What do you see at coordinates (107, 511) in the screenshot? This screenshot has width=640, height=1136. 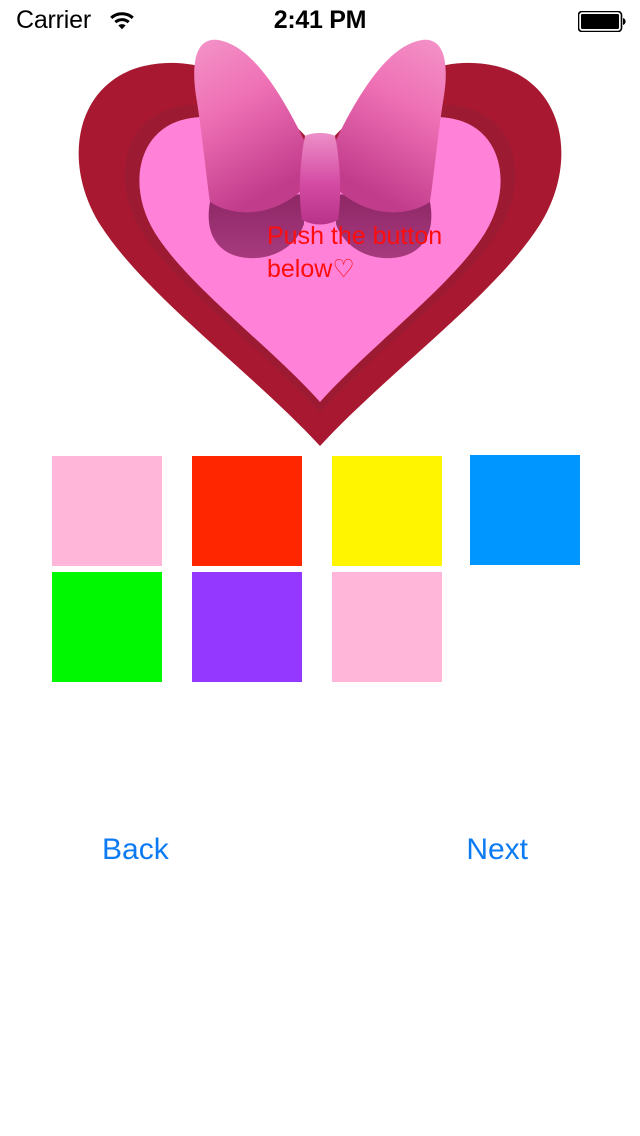 I see `swatch-pink-light` at bounding box center [107, 511].